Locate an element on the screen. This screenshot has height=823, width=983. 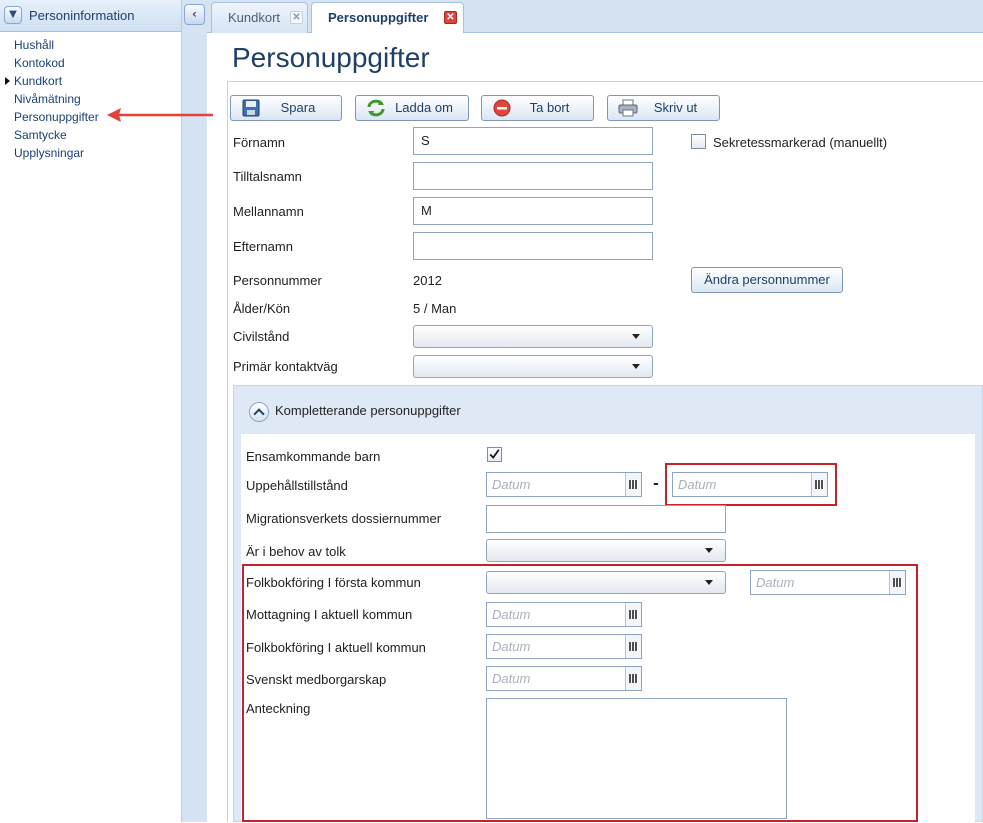
delete-button: Ta bort is located at coordinates (537, 108).